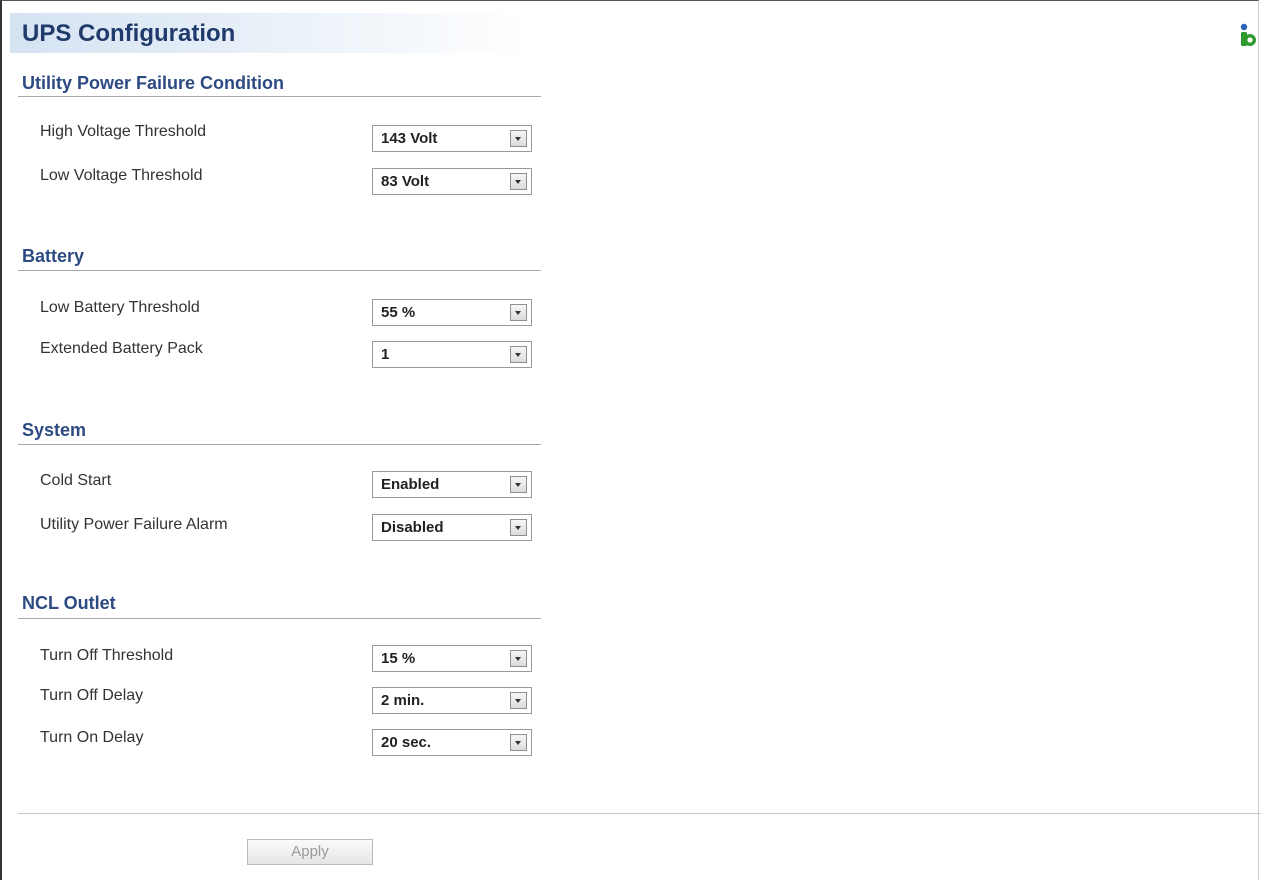 This screenshot has height=882, width=1261. Describe the element at coordinates (76, 480) in the screenshot. I see `cold-start-label: Cold Start` at that location.